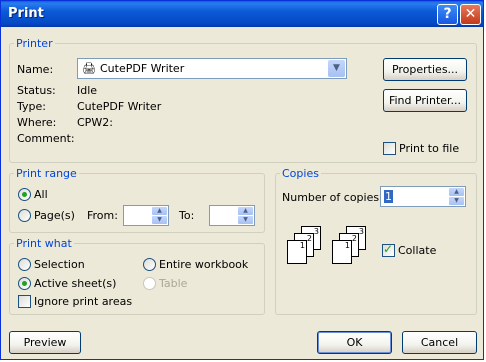 Image resolution: width=486 pixels, height=362 pixels. What do you see at coordinates (41, 194) in the screenshot?
I see `all-label: All` at bounding box center [41, 194].